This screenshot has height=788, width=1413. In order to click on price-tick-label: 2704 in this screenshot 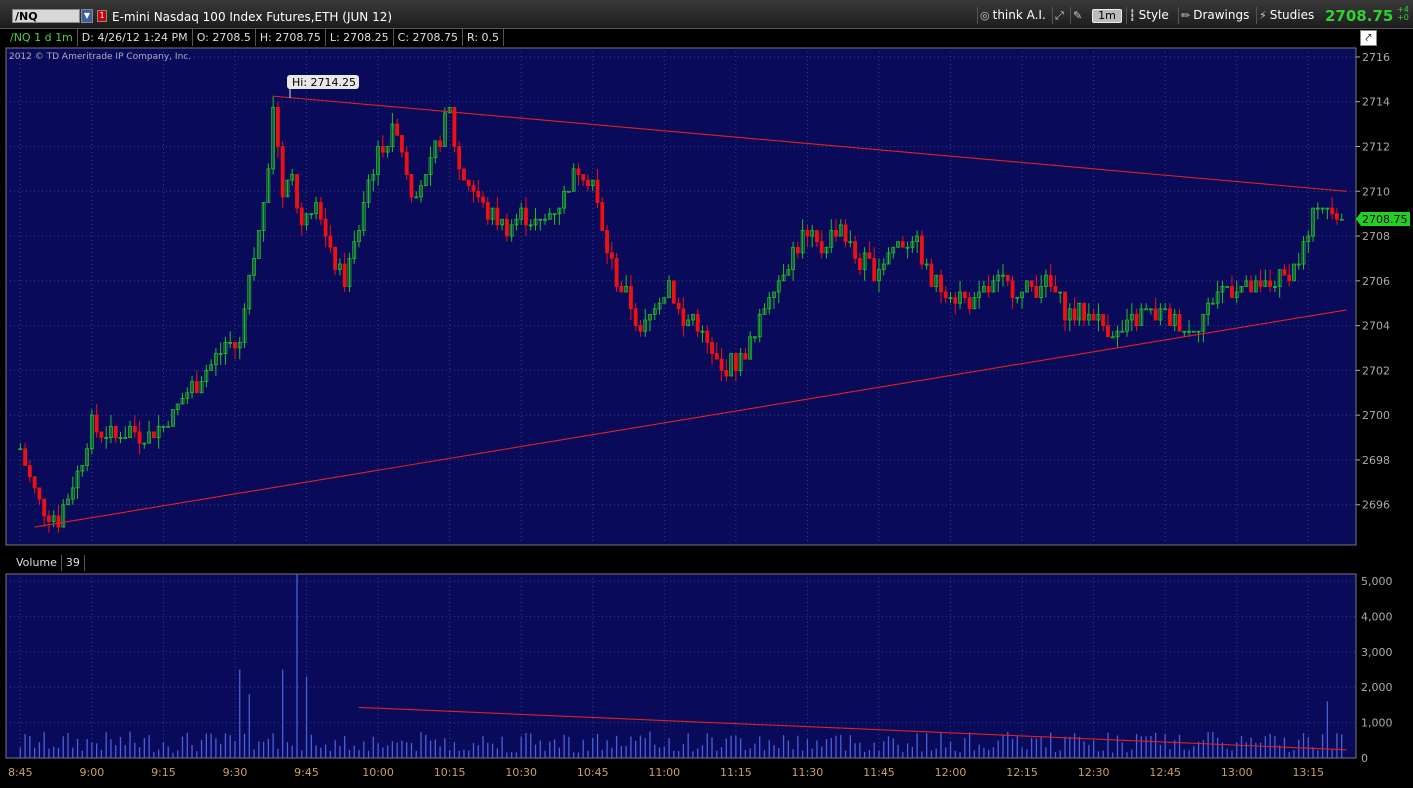, I will do `click(1376, 326)`.